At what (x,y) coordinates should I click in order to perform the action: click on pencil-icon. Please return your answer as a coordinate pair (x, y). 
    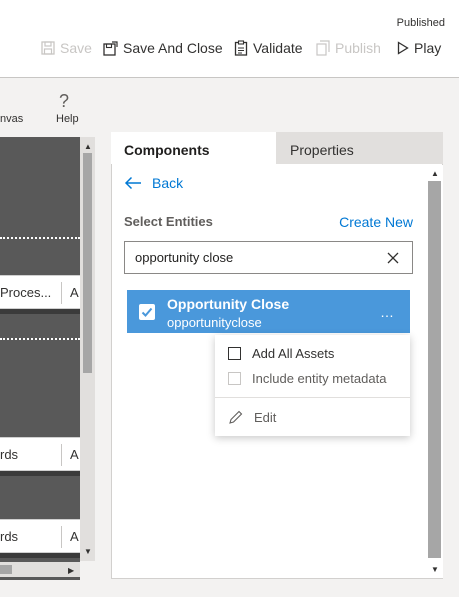
    Looking at the image, I should click on (236, 417).